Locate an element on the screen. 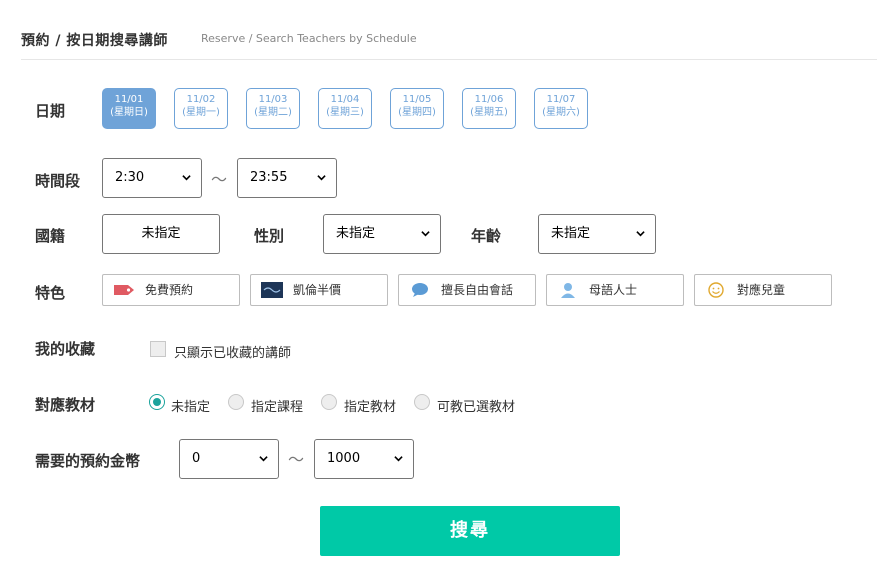  points-min-select: 0 is located at coordinates (229, 459).